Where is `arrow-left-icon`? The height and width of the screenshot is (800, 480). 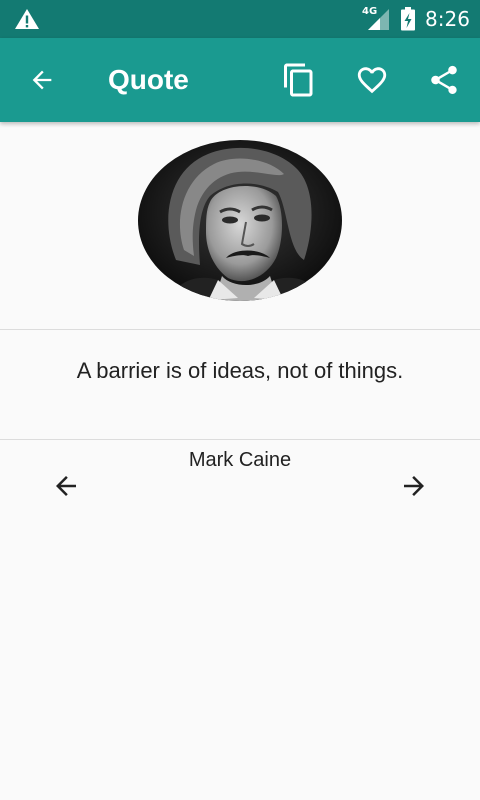
arrow-left-icon is located at coordinates (66, 486).